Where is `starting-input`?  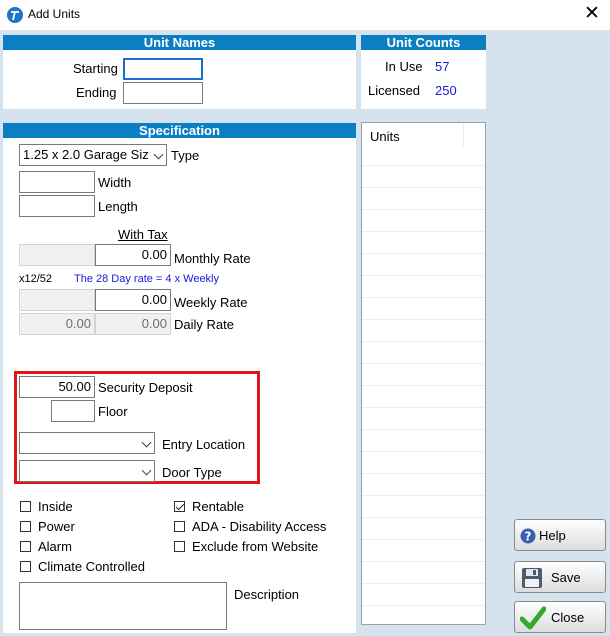
starting-input is located at coordinates (163, 69).